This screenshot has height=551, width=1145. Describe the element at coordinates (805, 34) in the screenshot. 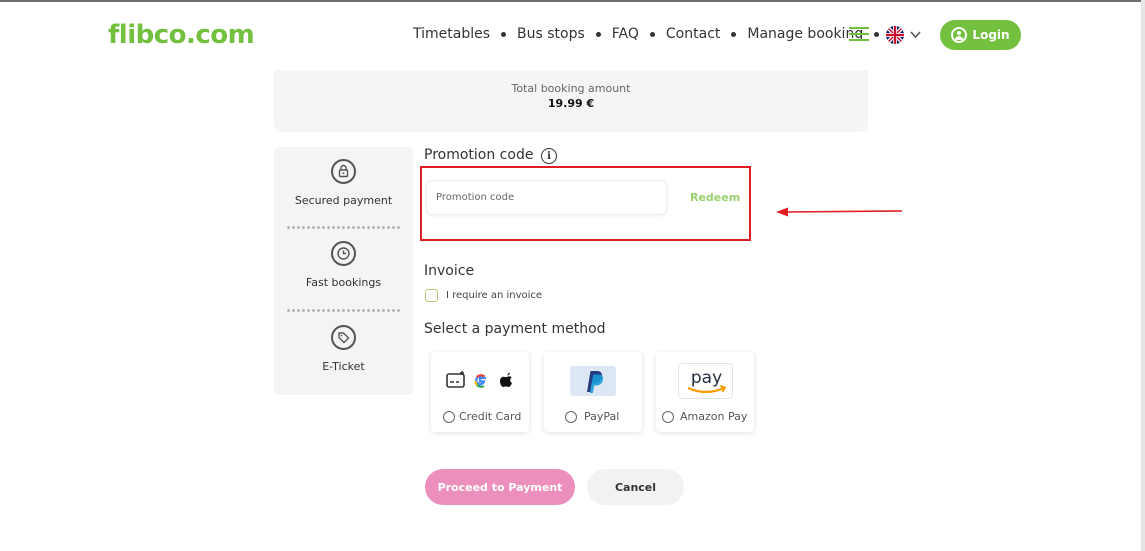

I see `nav-manage-booking: Manage booking` at that location.